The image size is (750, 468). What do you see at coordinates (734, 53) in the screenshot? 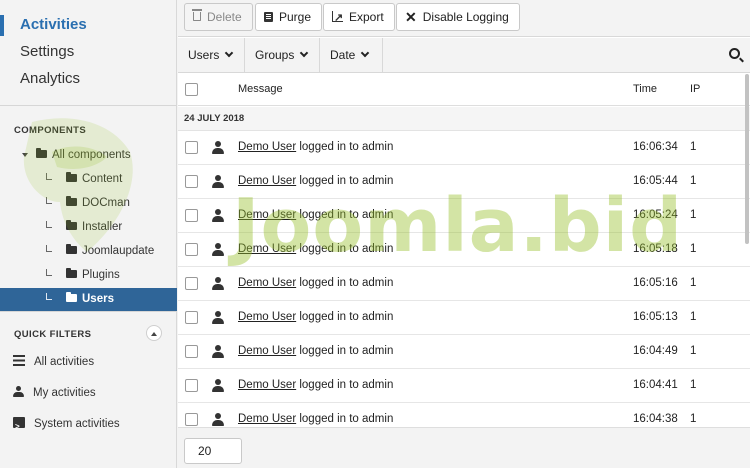
I see `search-icon` at bounding box center [734, 53].